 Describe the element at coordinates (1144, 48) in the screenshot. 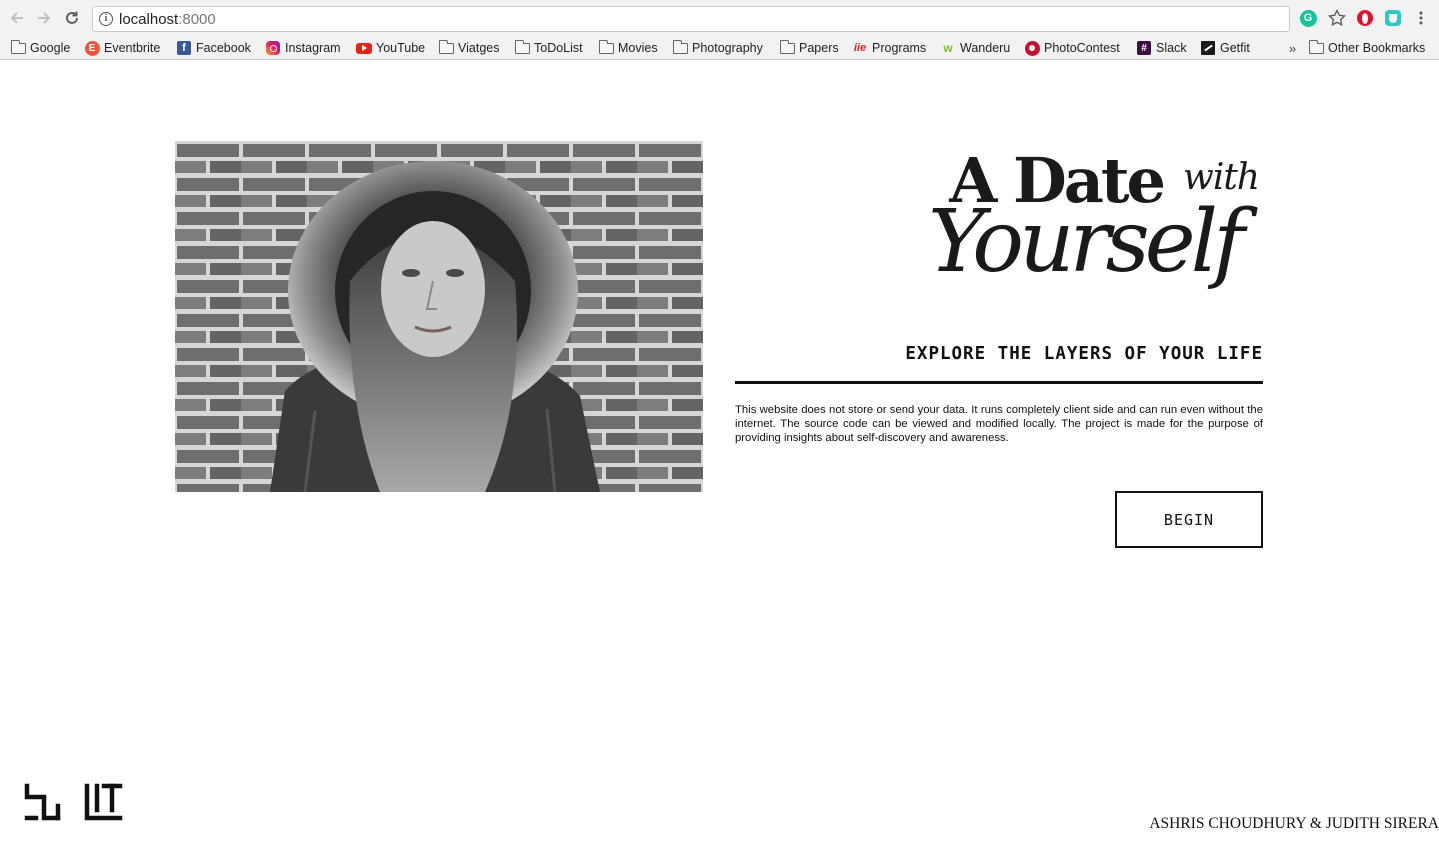

I see `slack-icon: #` at that location.